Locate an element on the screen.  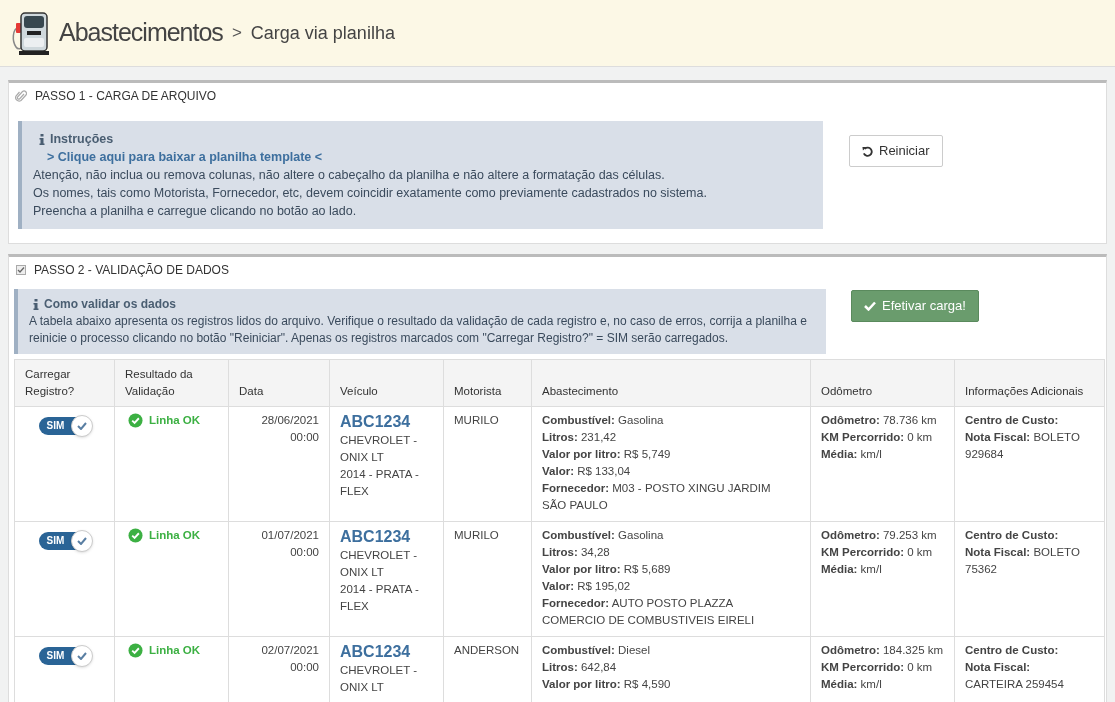
page-title: Abastecimentos is located at coordinates (141, 33).